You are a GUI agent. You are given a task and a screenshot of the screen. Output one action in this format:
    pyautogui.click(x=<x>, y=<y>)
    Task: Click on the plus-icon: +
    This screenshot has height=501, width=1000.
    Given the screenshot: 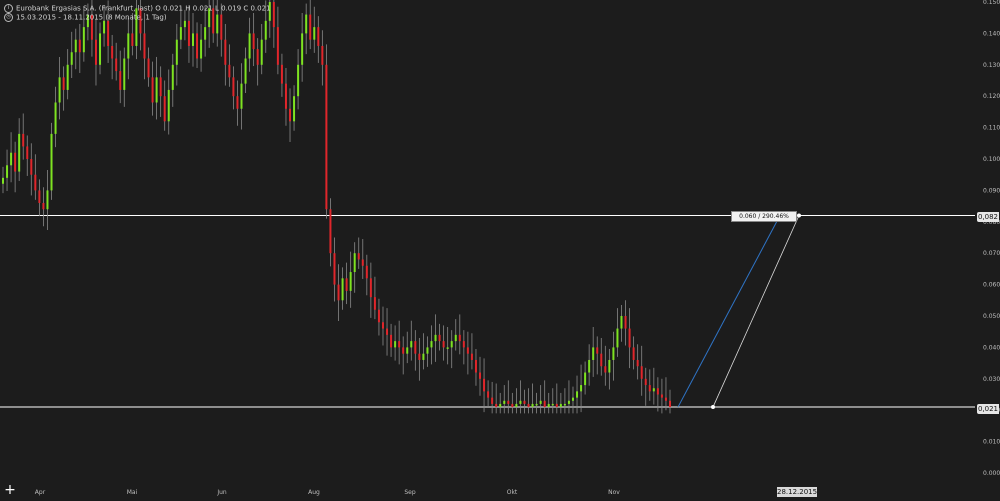 What is the action you would take?
    pyautogui.click(x=10, y=490)
    